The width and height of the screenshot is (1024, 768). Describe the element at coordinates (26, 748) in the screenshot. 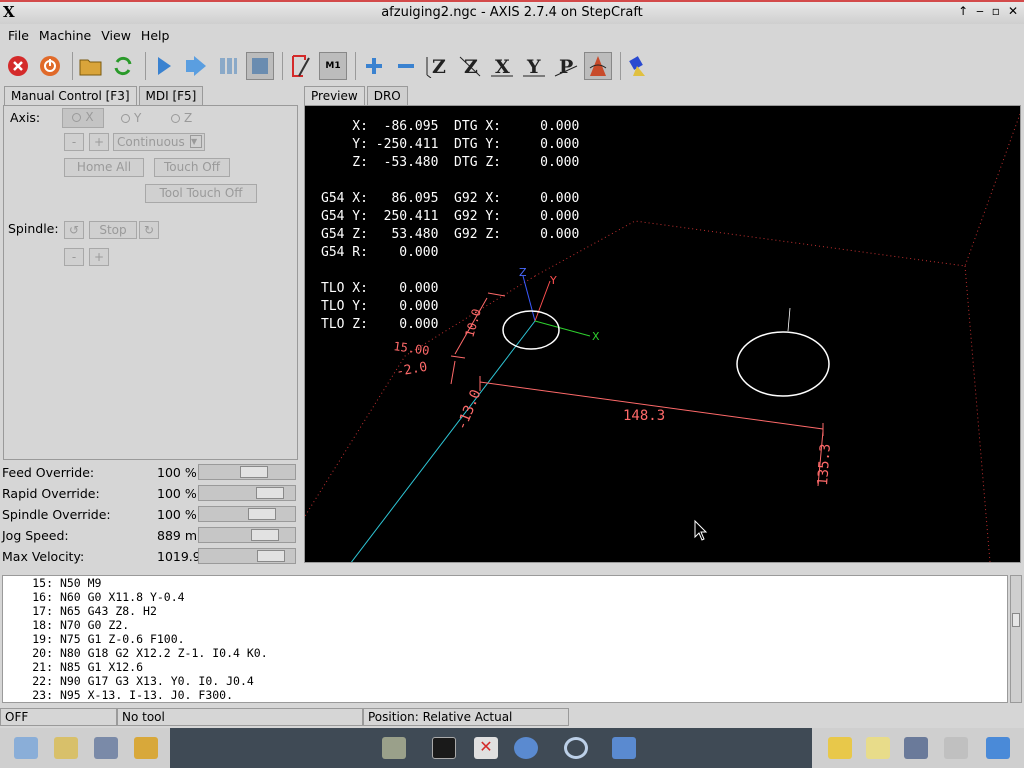

I see `taskbar-app1-icon` at that location.